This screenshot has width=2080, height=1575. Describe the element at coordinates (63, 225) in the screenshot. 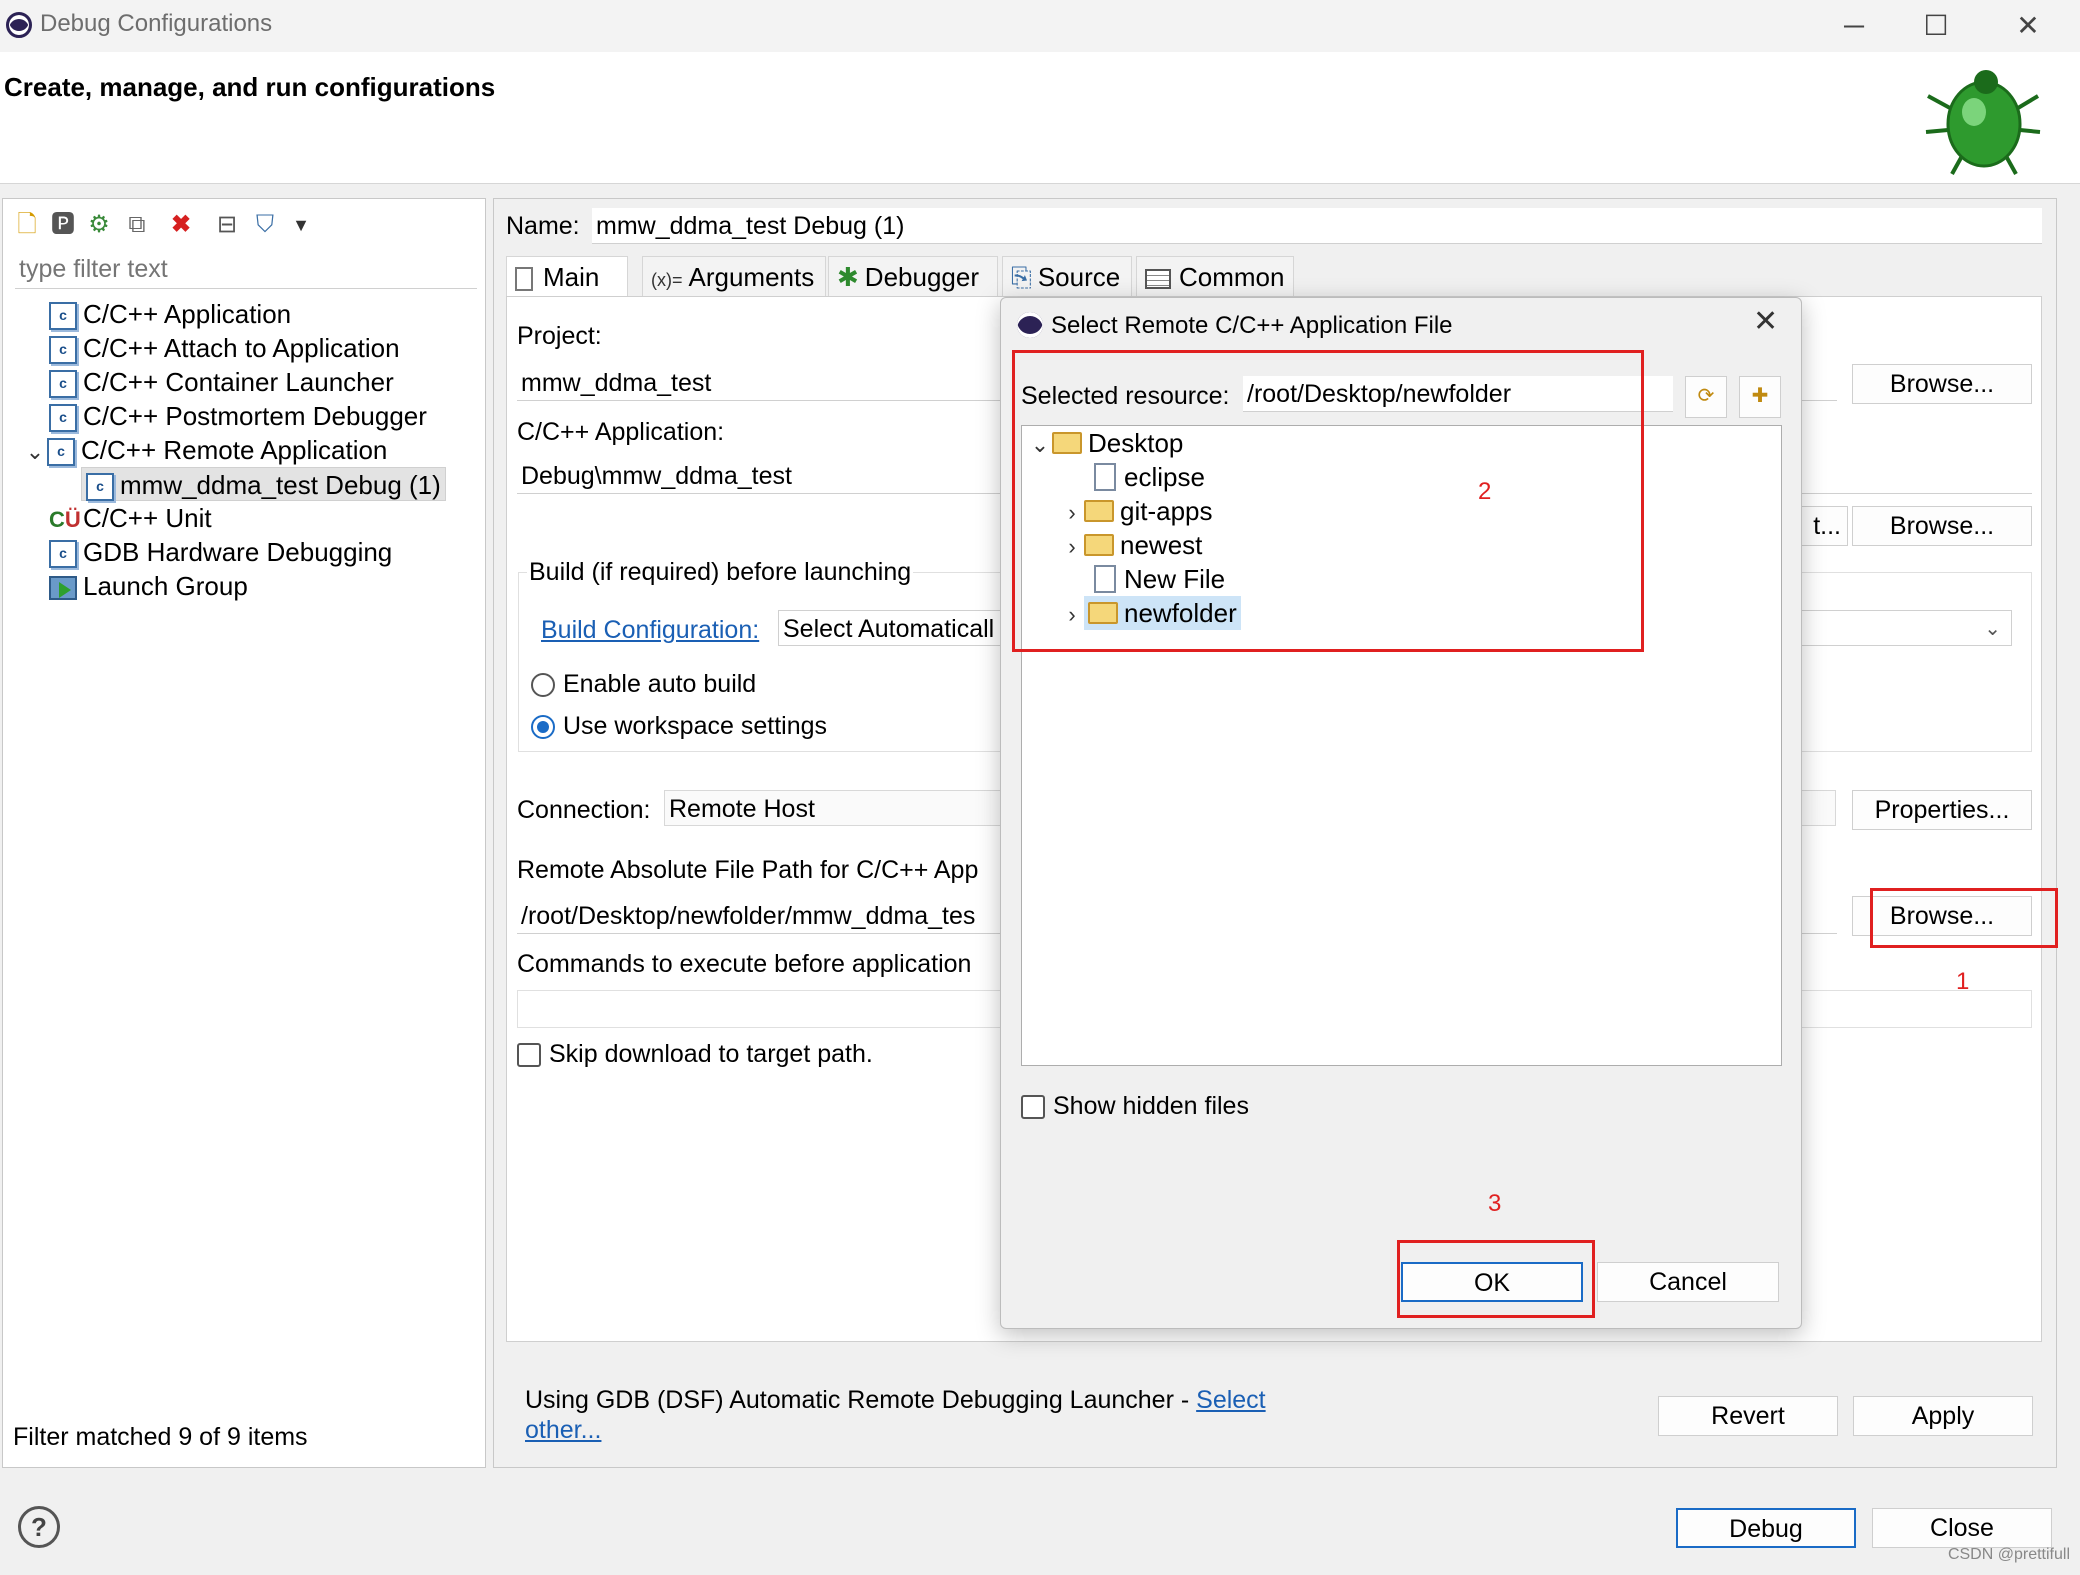

I see `new-prototype-icon: 🅿` at that location.